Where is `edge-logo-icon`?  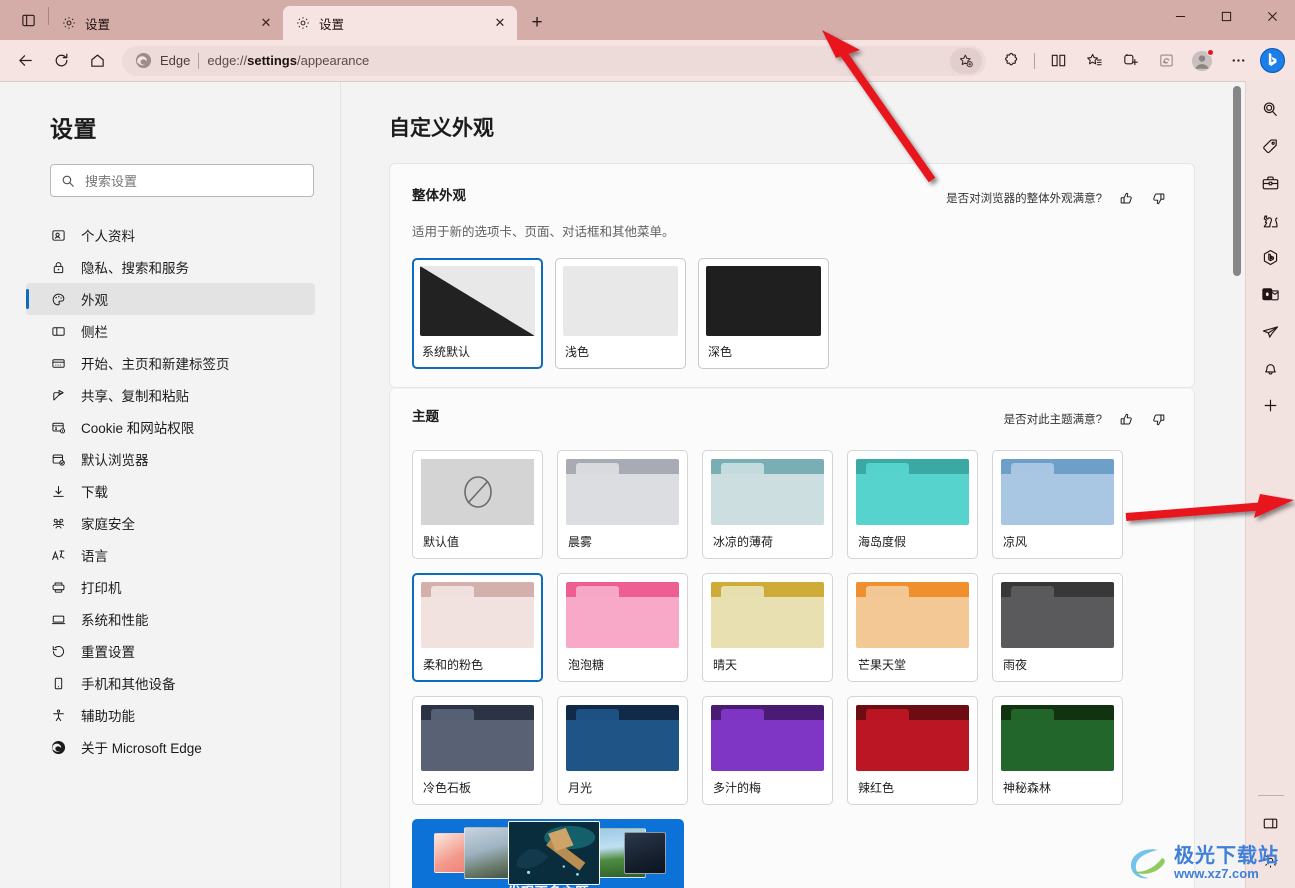
edge-logo-icon is located at coordinates (58, 747).